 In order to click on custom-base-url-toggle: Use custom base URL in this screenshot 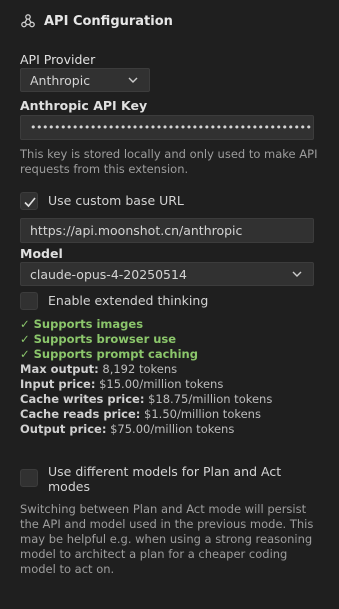, I will do `click(102, 201)`.